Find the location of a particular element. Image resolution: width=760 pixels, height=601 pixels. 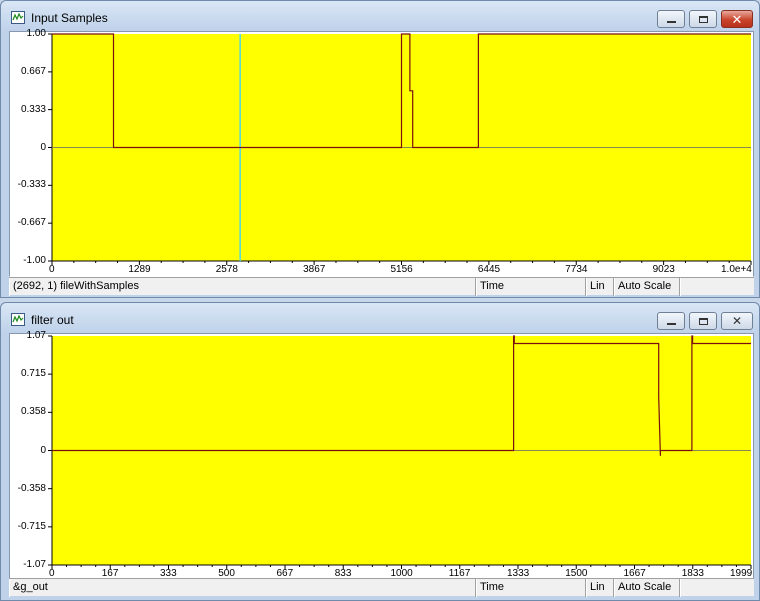

cursor-readout: (2692, 1) fileWithSamples is located at coordinates (242, 287).